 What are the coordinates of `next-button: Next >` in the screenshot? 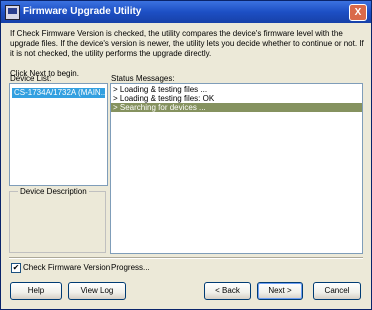 It's located at (280, 291).